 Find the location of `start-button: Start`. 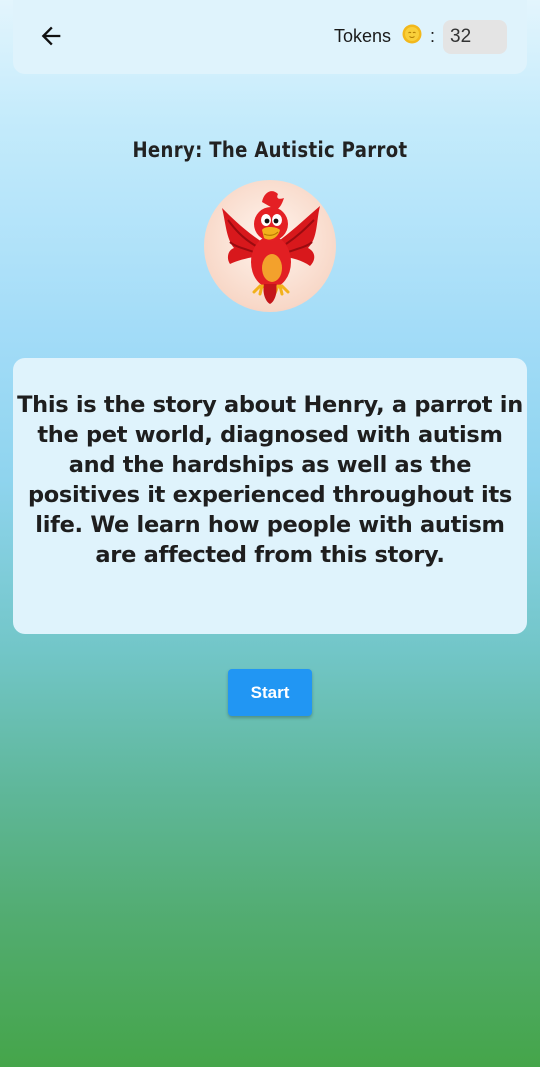

start-button: Start is located at coordinates (270, 692).